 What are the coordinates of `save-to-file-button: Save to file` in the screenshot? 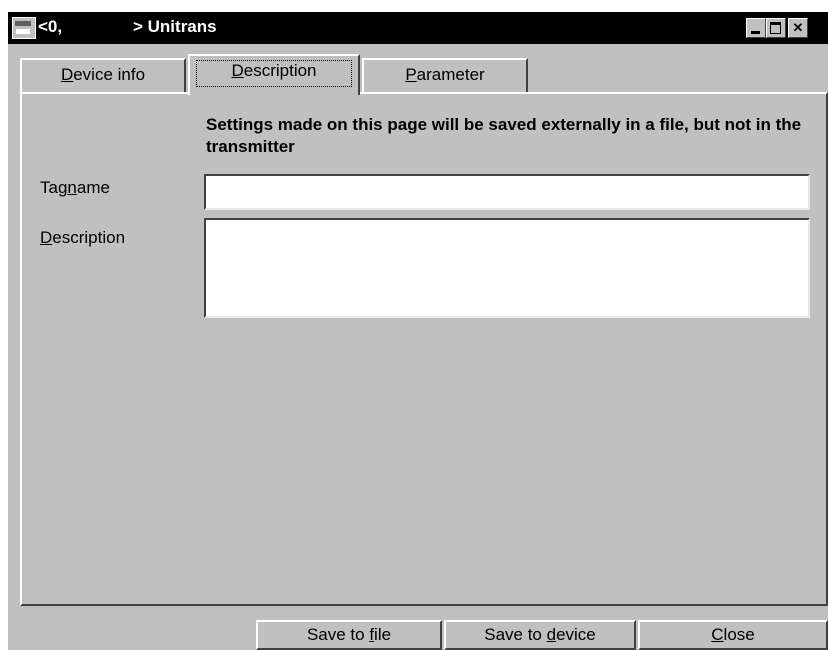 It's located at (349, 635).